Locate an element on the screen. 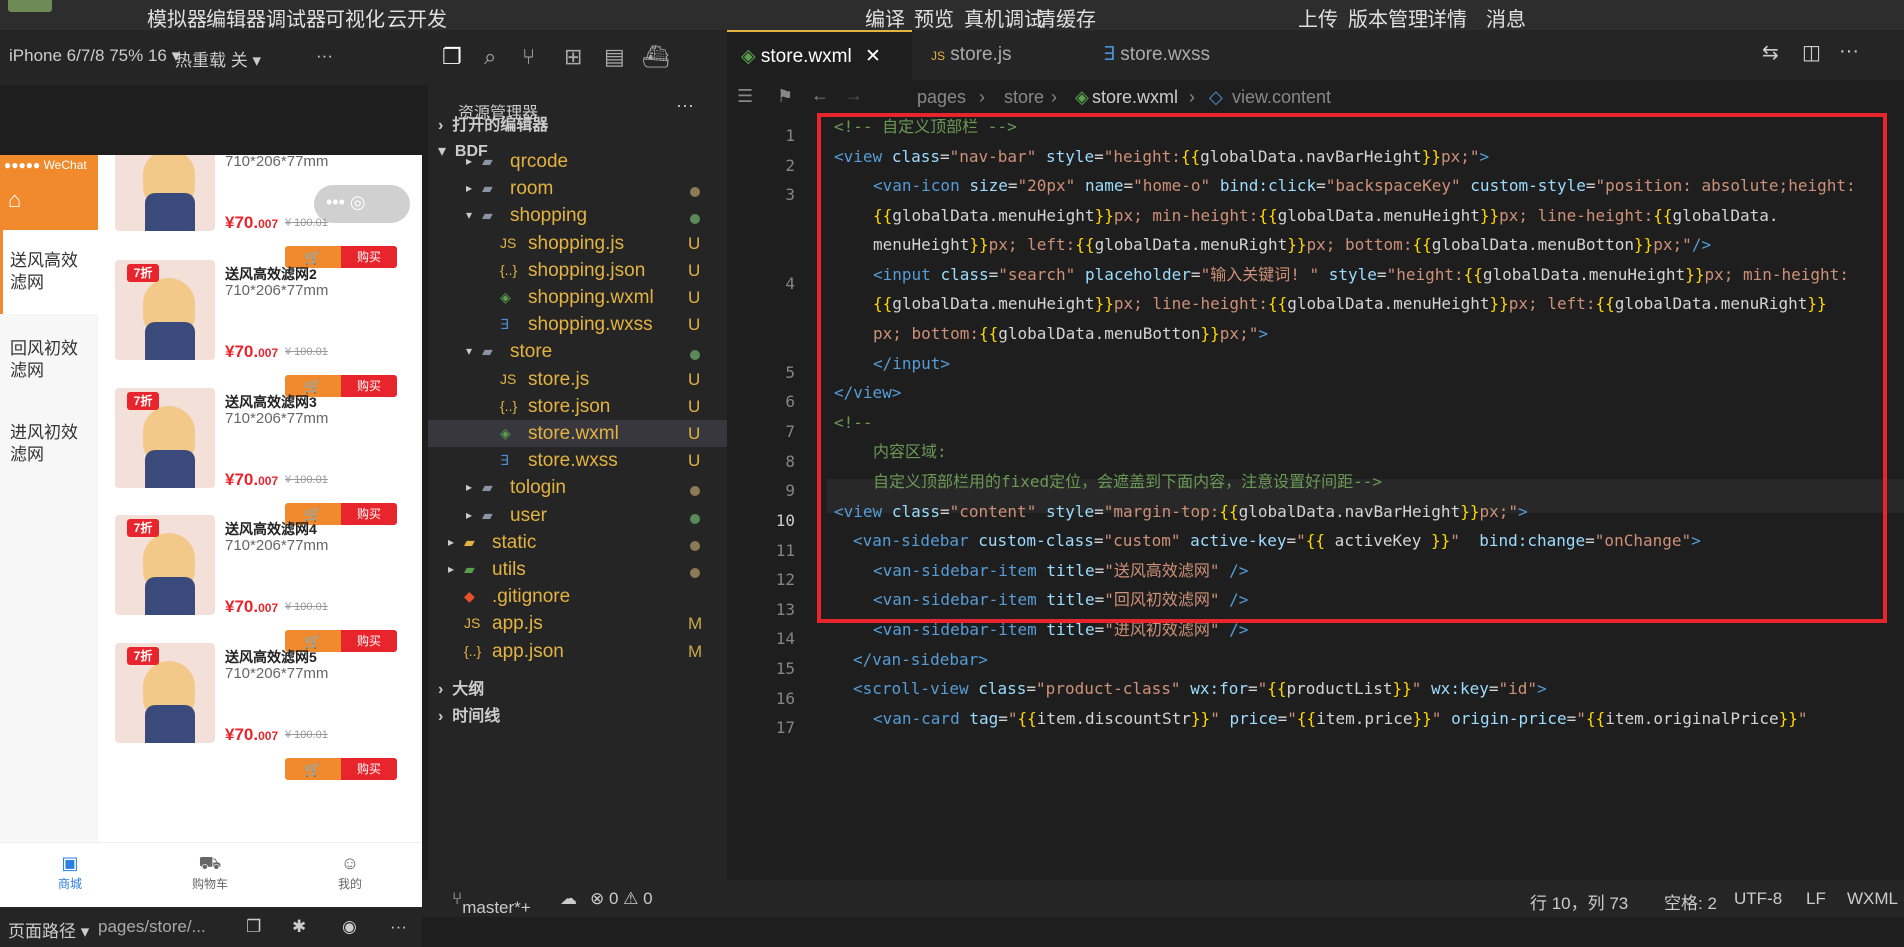  git-file-icon: ◆ is located at coordinates (469, 596).